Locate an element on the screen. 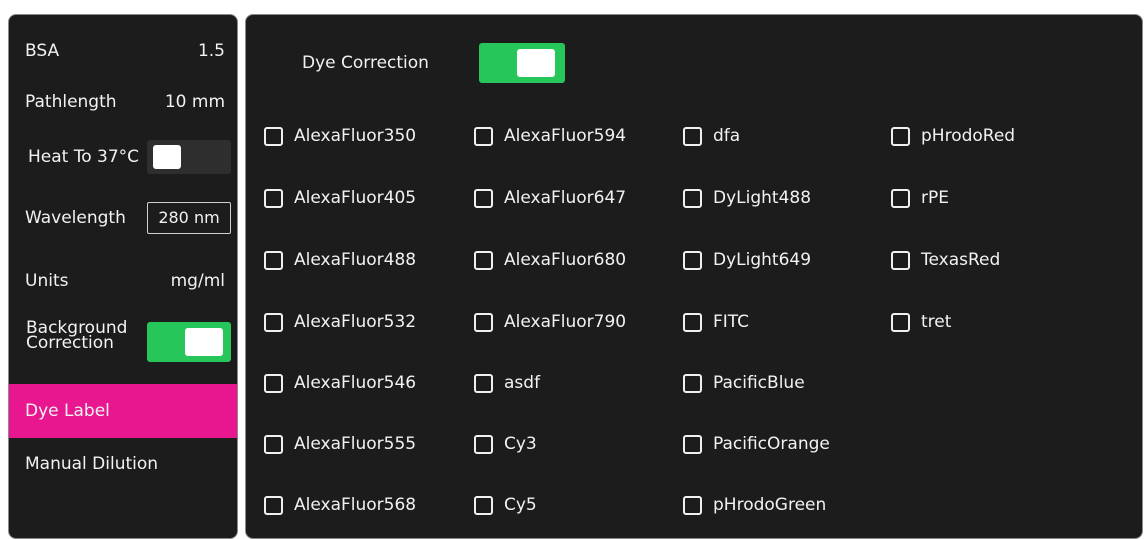 This screenshot has height=539, width=1145. dye-checkbox-item: DyLight649 is located at coordinates (747, 260).